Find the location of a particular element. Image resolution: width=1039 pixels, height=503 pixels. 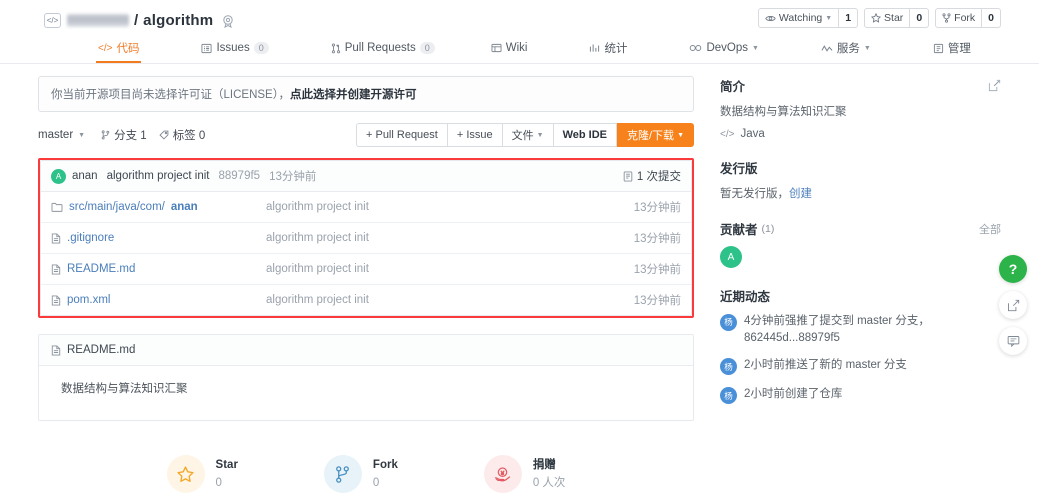

file-name: src/main/java/com/ is located at coordinates (117, 207).